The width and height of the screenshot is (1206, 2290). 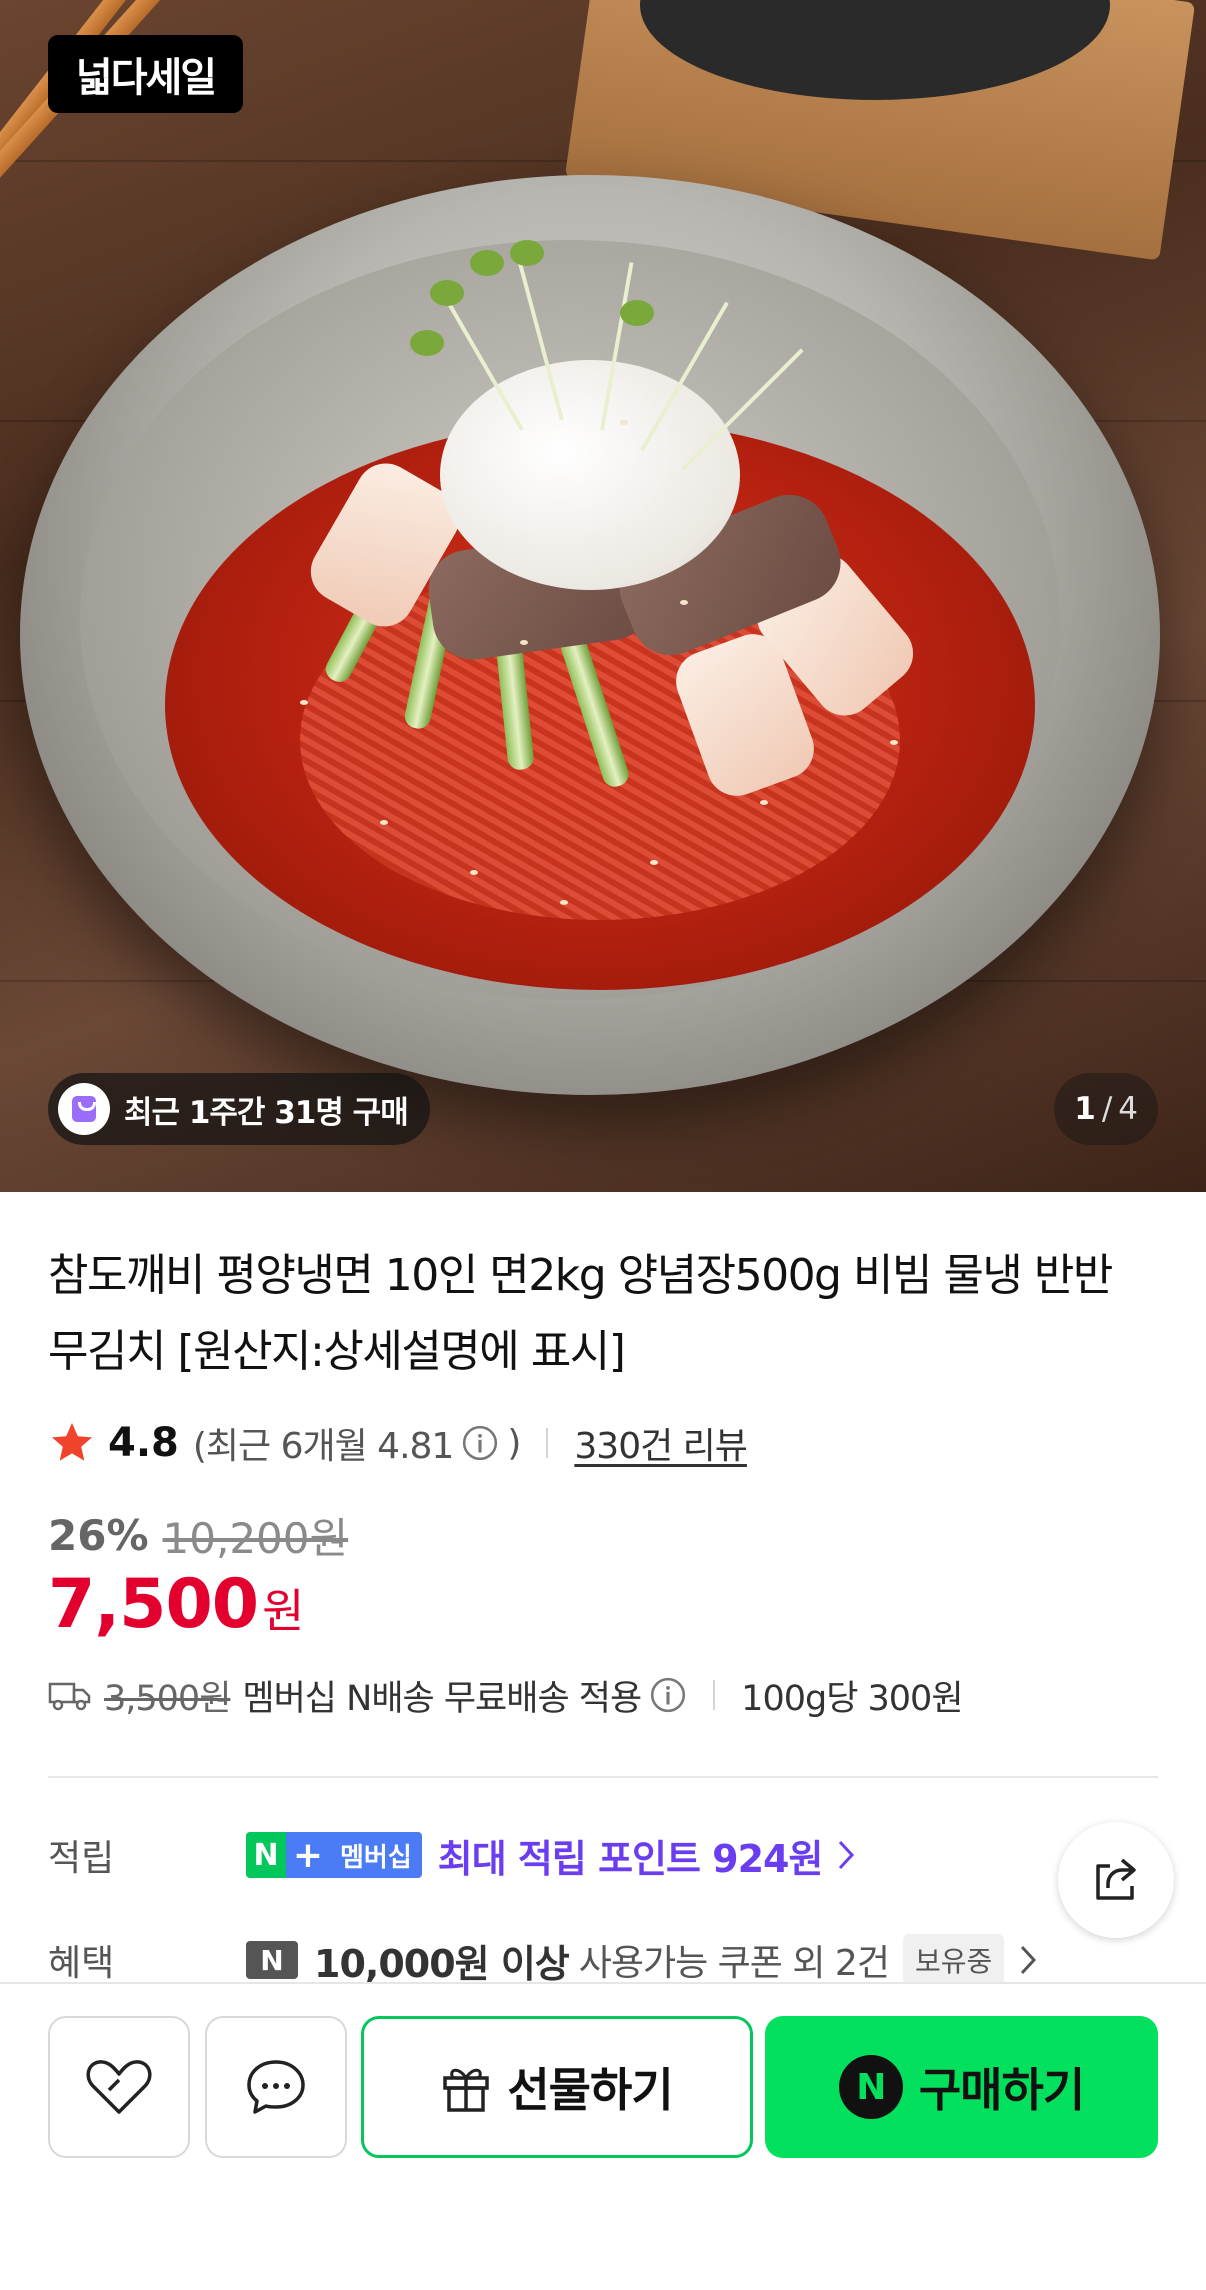 What do you see at coordinates (153, 1604) in the screenshot?
I see `sale-price: 7,500` at bounding box center [153, 1604].